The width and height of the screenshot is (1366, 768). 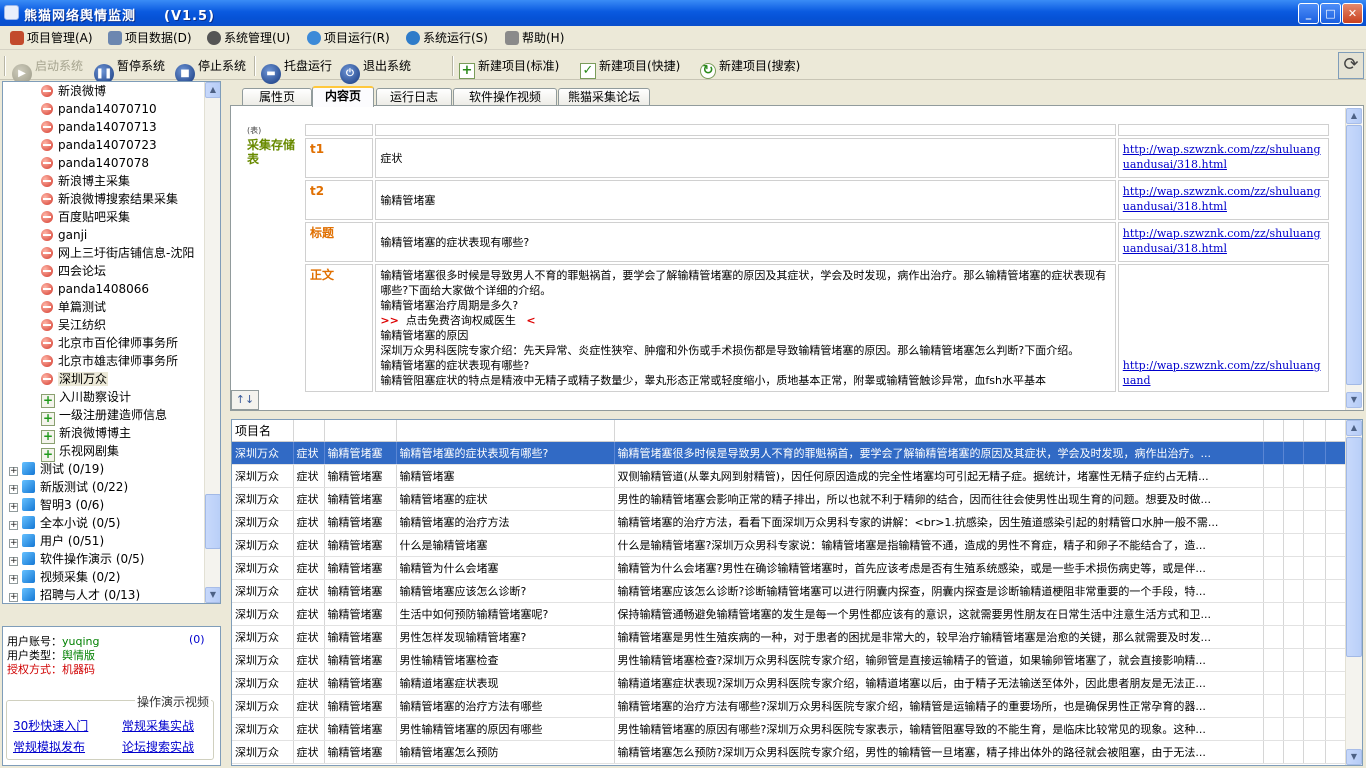 What do you see at coordinates (124, 253) in the screenshot?
I see `tree-item: 网上三圩街店铺信息-沈阳` at bounding box center [124, 253].